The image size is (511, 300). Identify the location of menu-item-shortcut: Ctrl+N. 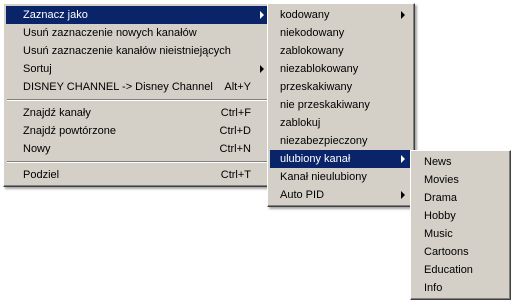
(235, 149).